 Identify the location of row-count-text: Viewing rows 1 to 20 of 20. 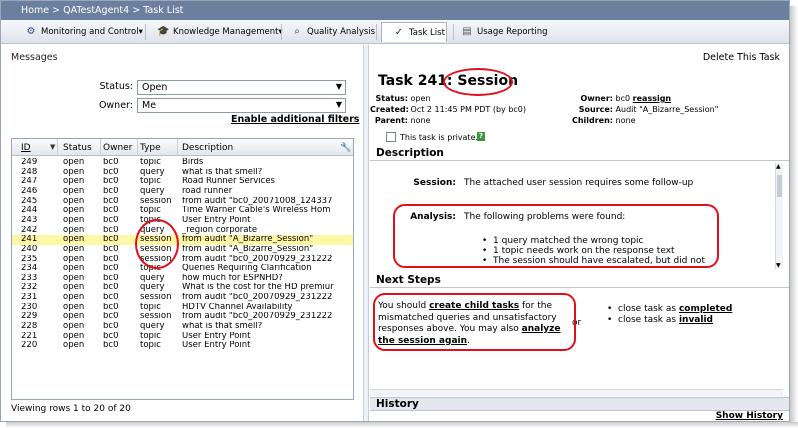
(71, 409).